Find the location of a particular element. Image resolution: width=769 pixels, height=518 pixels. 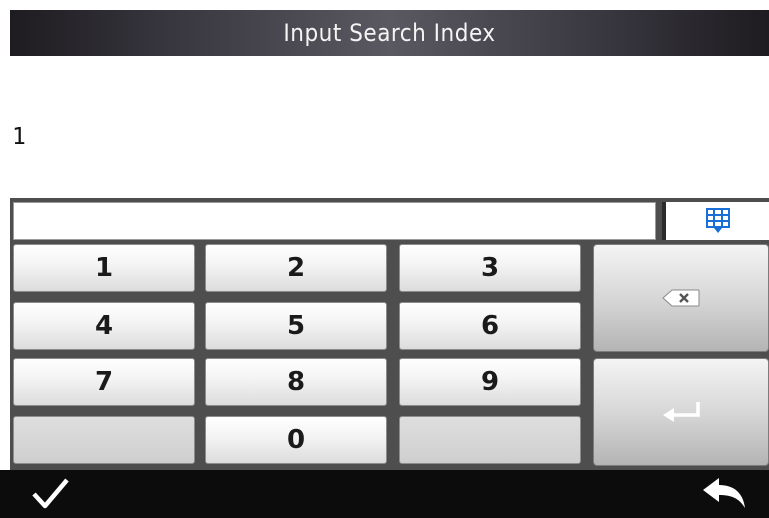

enter-icon is located at coordinates (681, 412).